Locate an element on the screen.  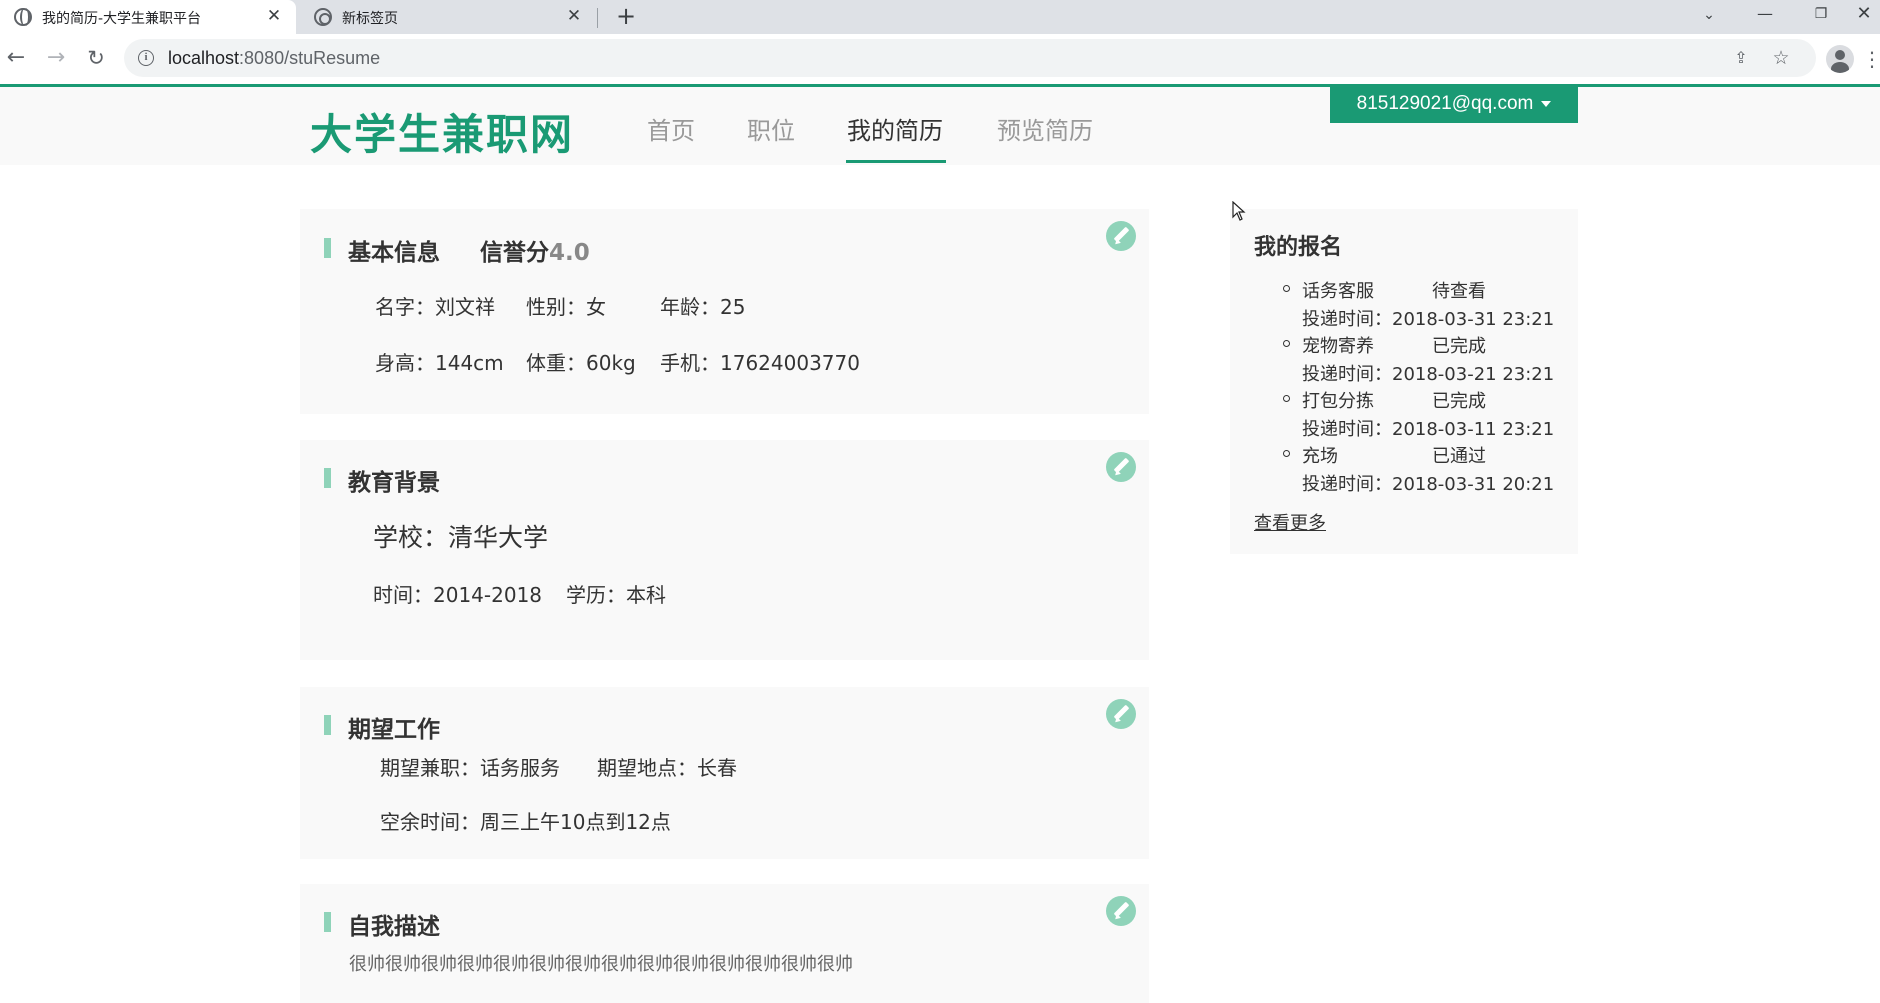
url-host: localhost is located at coordinates (204, 58).